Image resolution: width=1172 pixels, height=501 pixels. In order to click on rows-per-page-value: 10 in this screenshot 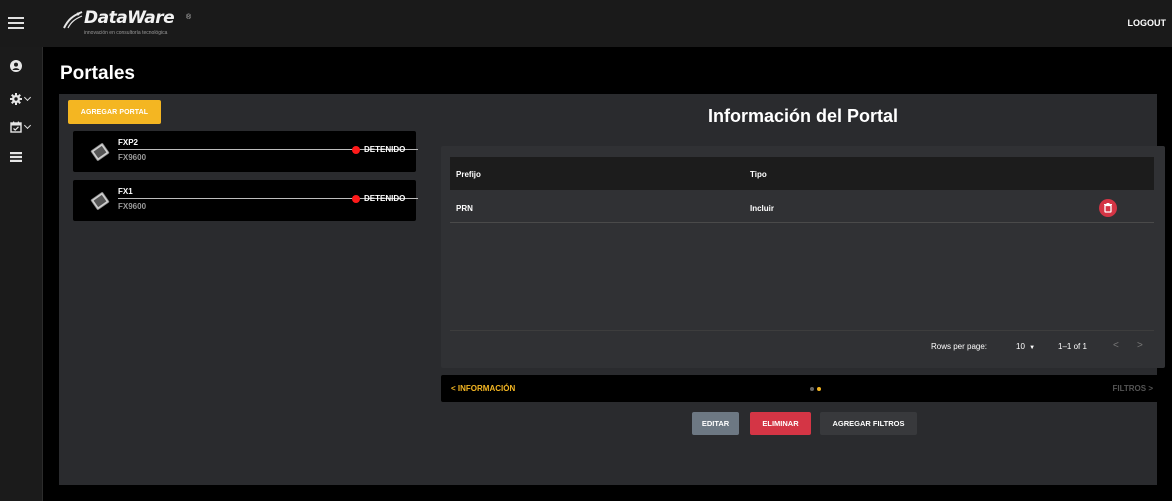, I will do `click(1020, 346)`.